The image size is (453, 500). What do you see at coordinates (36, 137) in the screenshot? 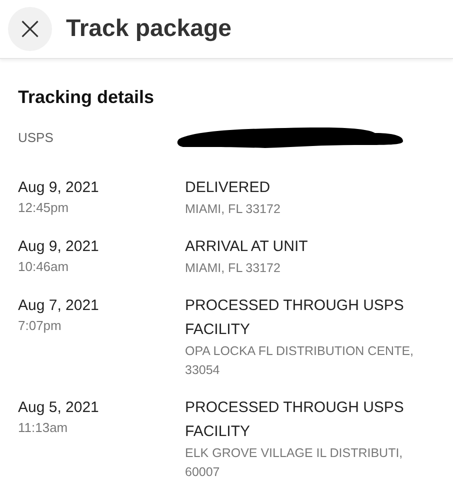
I see `carrier-name: USPS` at bounding box center [36, 137].